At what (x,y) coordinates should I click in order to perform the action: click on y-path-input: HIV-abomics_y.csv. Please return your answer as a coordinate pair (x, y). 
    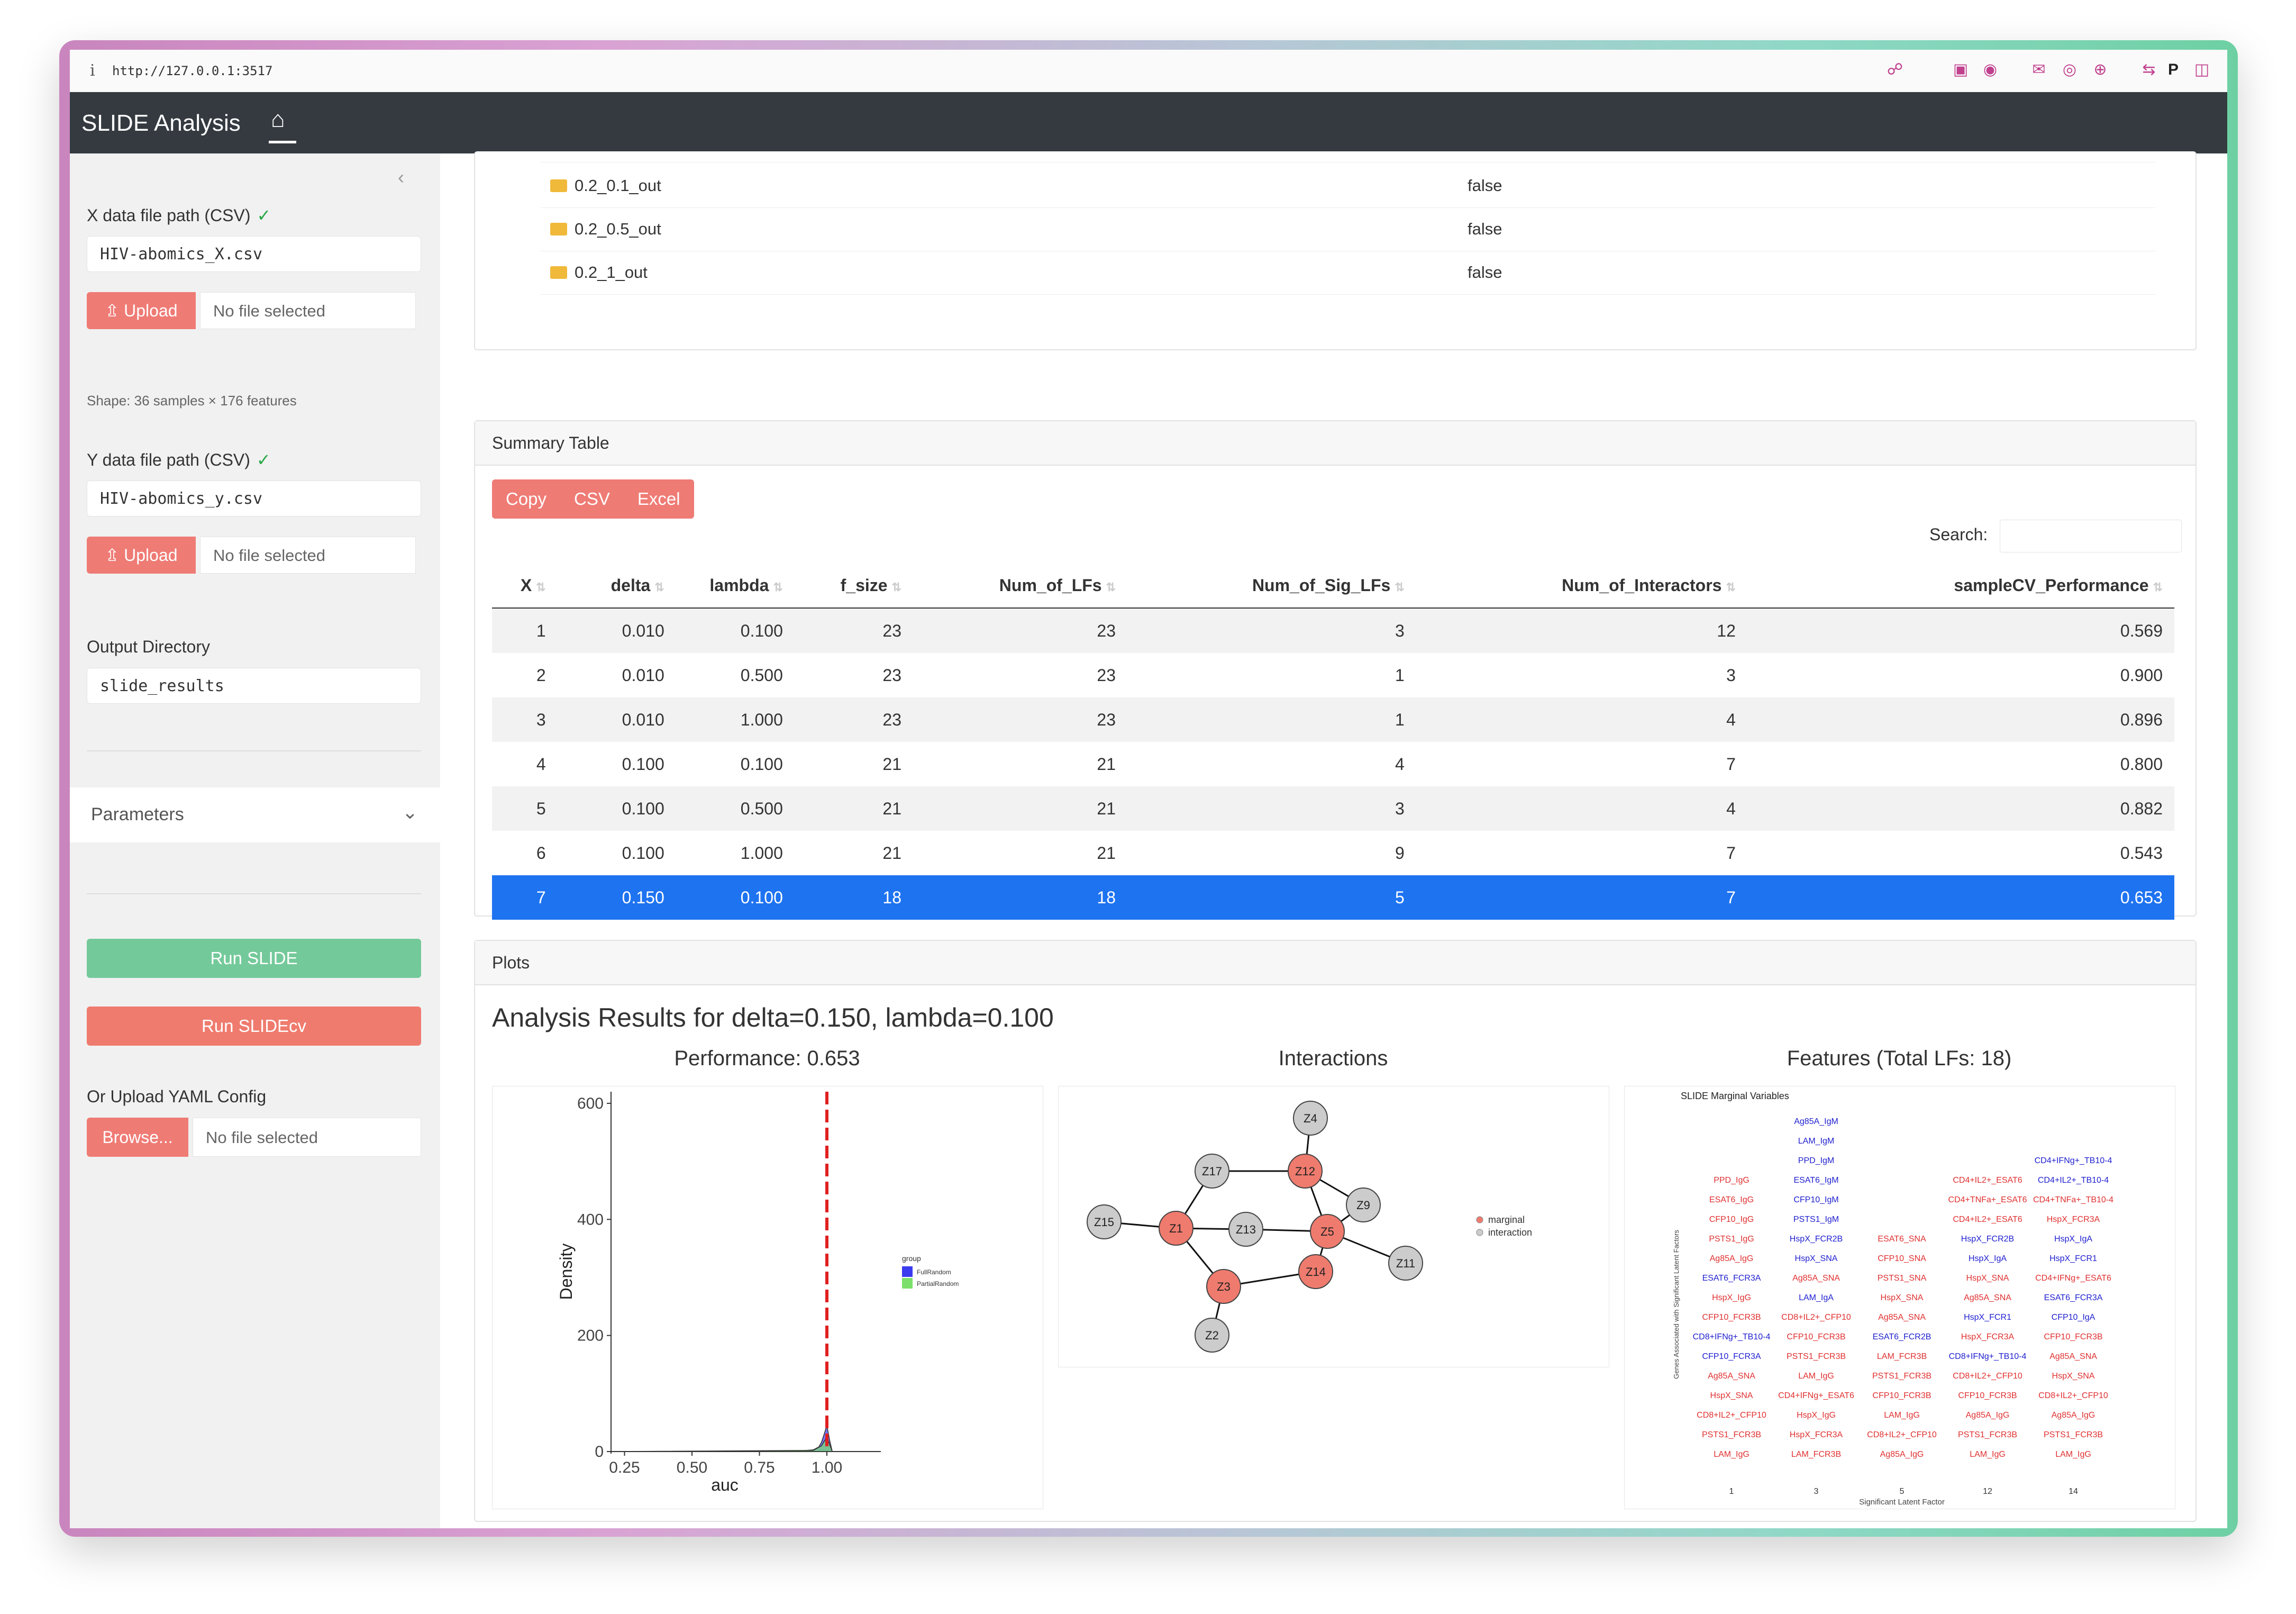
    Looking at the image, I should click on (254, 498).